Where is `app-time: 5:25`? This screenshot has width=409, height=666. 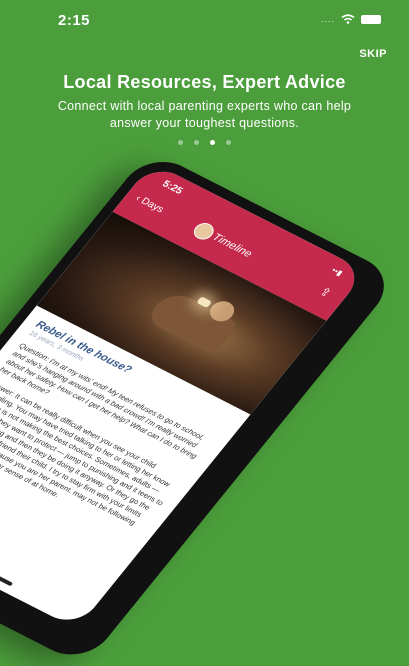
app-time: 5:25 is located at coordinates (172, 187).